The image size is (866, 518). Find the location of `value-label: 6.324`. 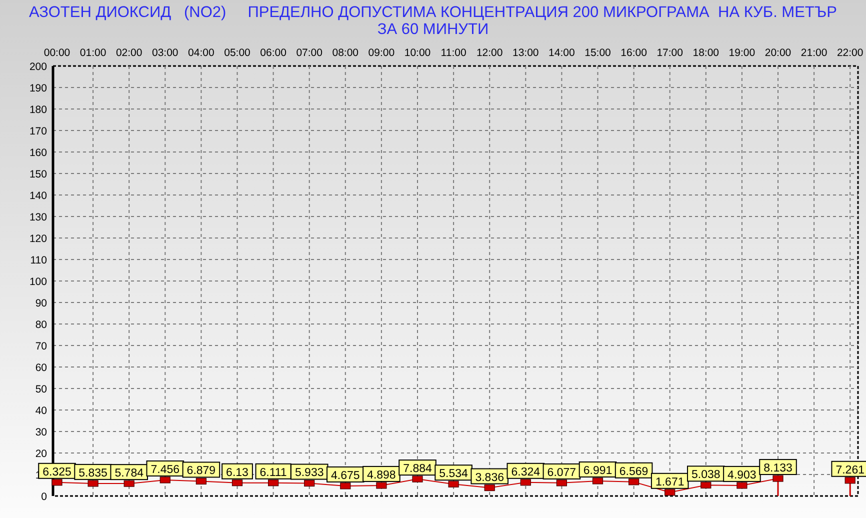

value-label: 6.324 is located at coordinates (525, 470).